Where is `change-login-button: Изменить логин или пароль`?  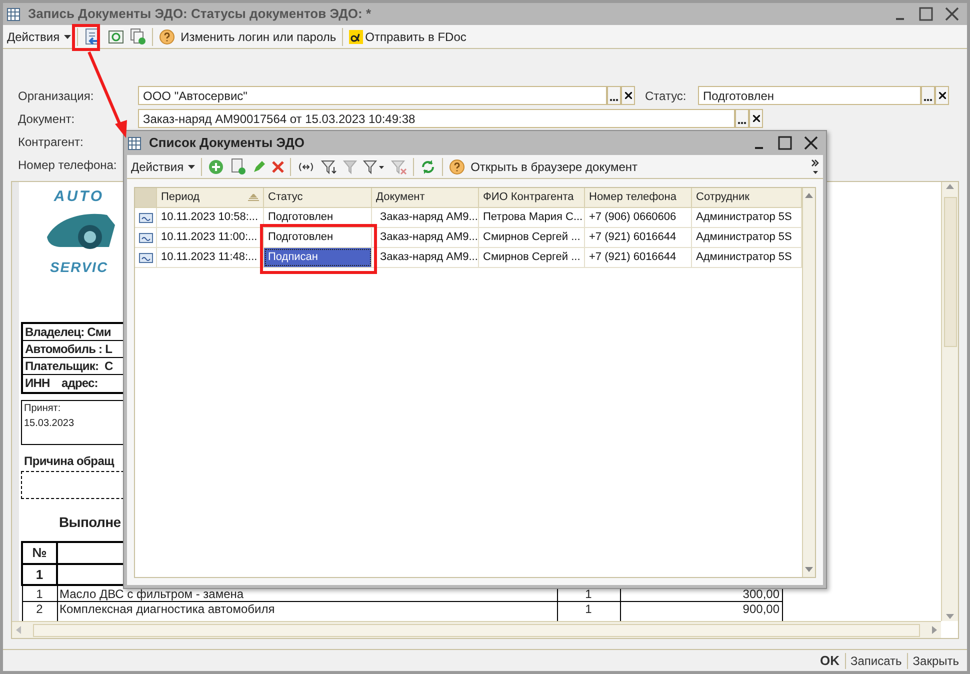 change-login-button: Изменить логин или пароль is located at coordinates (258, 37).